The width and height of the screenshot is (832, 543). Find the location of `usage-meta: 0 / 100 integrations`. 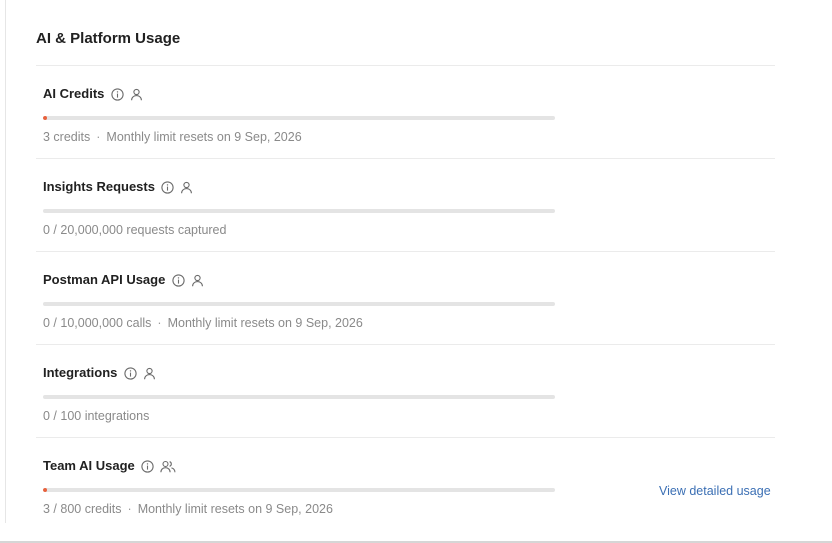

usage-meta: 0 / 100 integrations is located at coordinates (96, 416).